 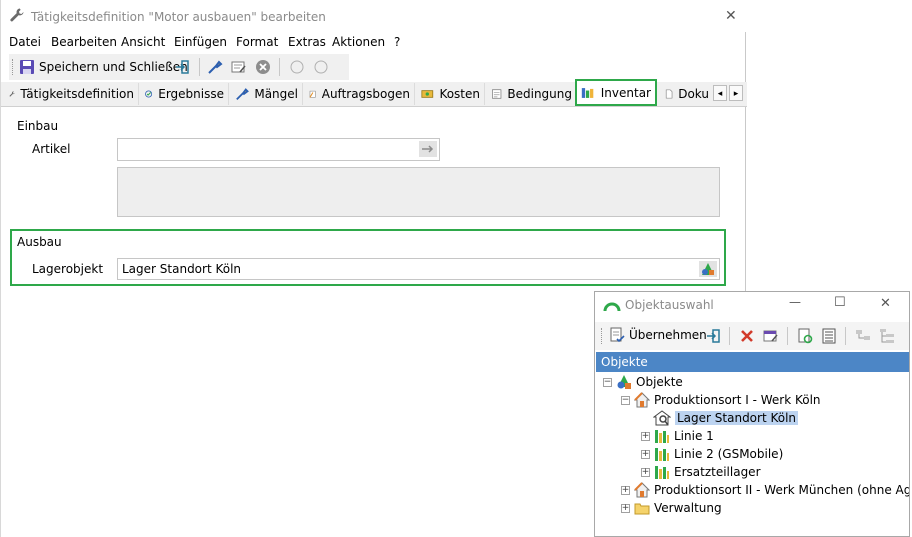 What do you see at coordinates (625, 92) in the screenshot?
I see `tab-label: Inventar` at bounding box center [625, 92].